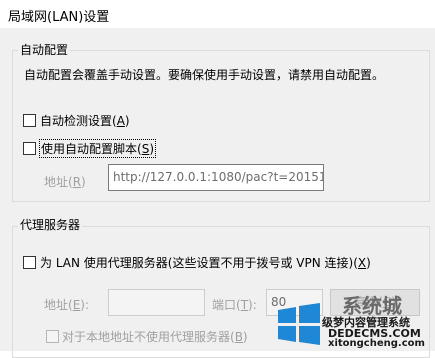  I want to click on window-title: 局域网(LAN)设置, so click(59, 17).